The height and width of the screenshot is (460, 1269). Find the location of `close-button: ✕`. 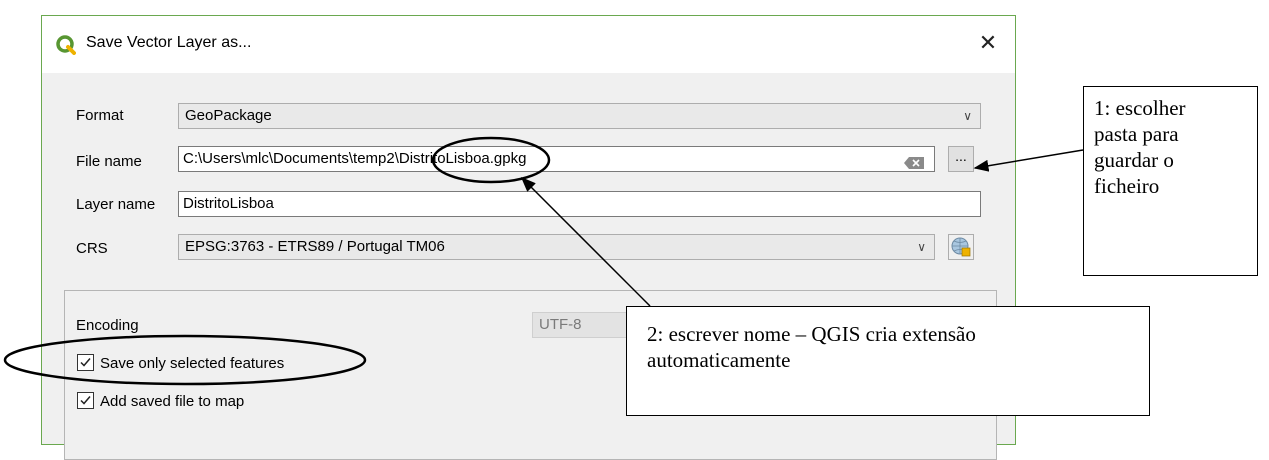

close-button: ✕ is located at coordinates (988, 43).